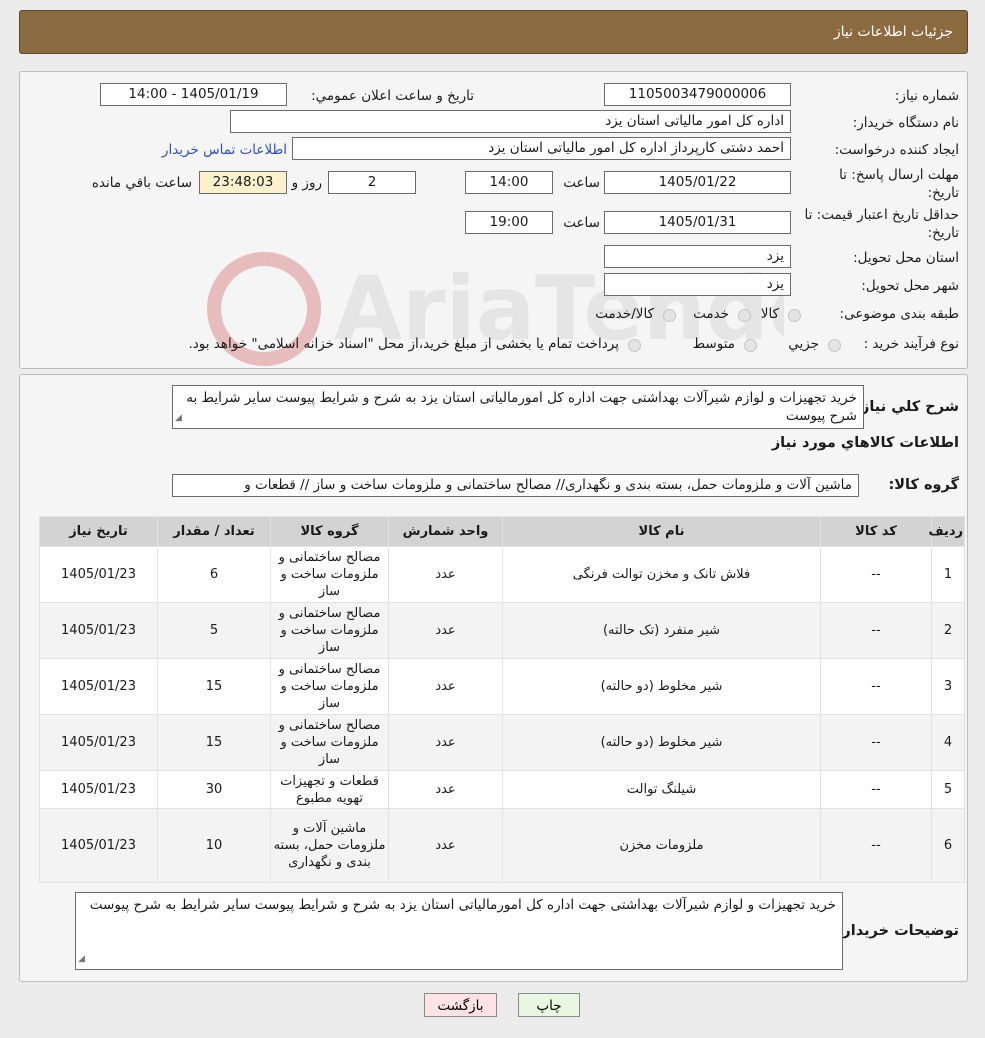  Describe the element at coordinates (948, 574) in the screenshot. I see `cell-row-number: 1` at that location.